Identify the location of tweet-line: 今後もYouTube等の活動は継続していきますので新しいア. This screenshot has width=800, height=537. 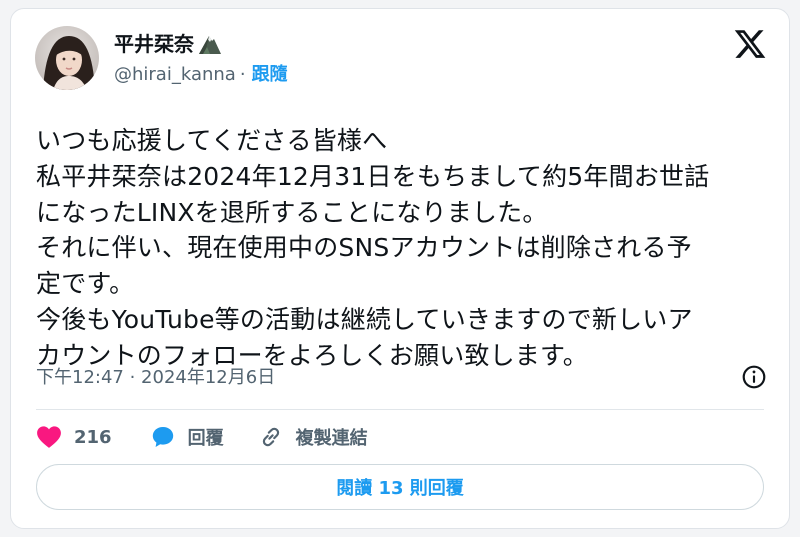
(364, 319).